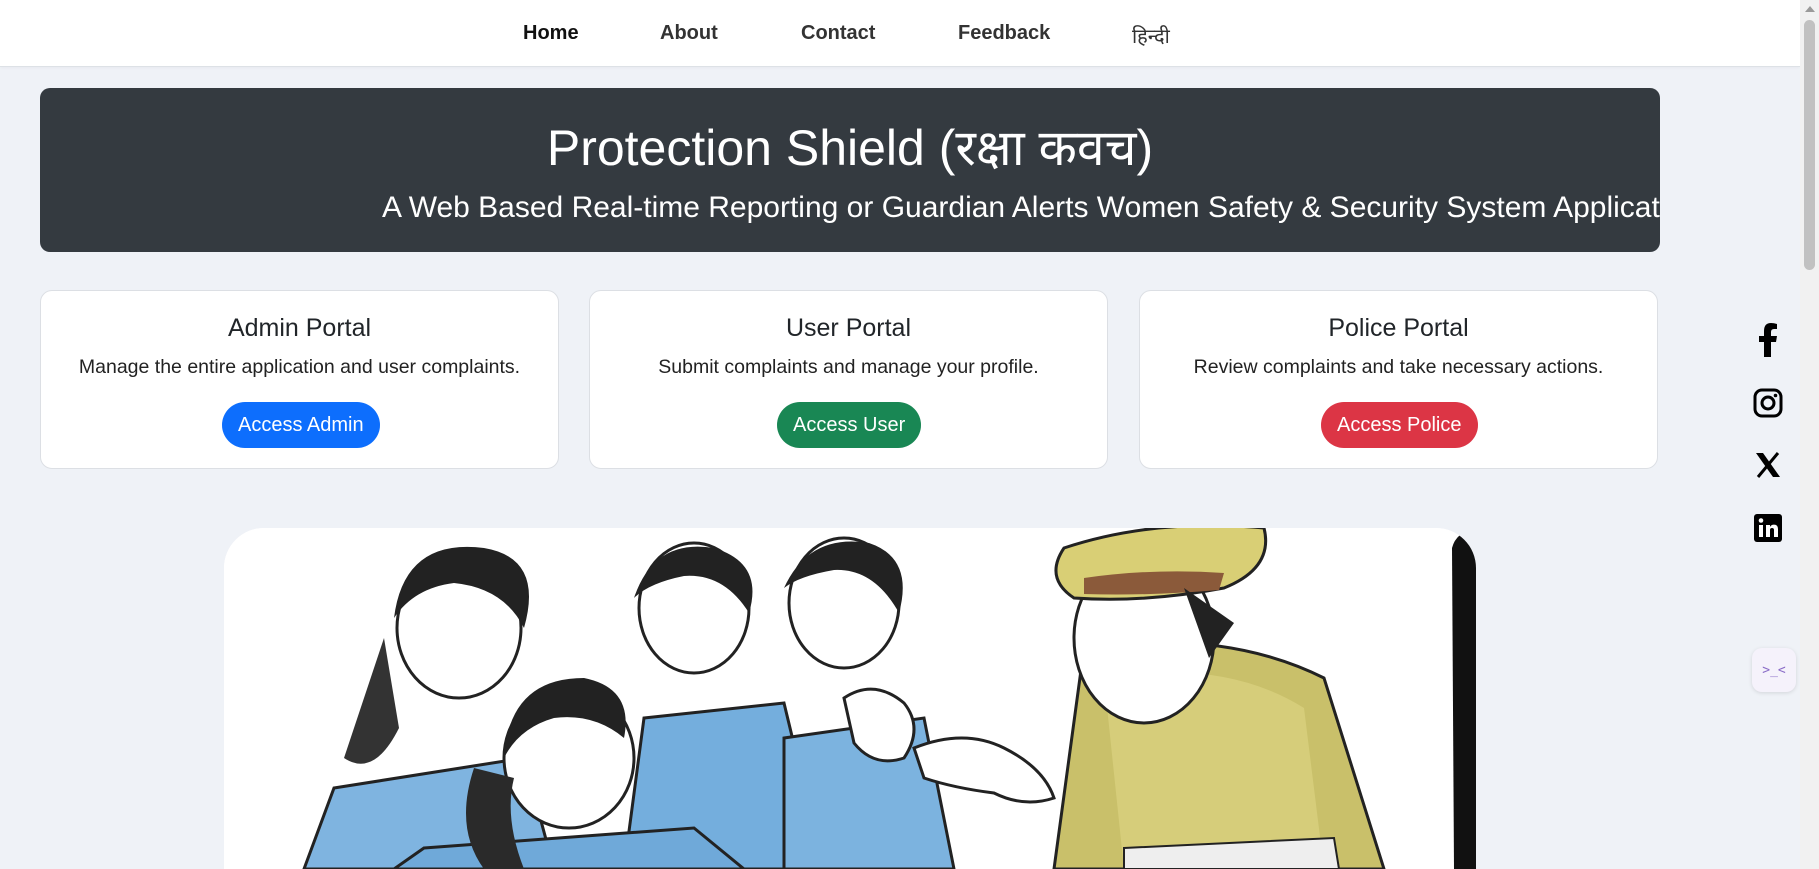  Describe the element at coordinates (1399, 425) in the screenshot. I see `access-police-button: Access Police` at that location.